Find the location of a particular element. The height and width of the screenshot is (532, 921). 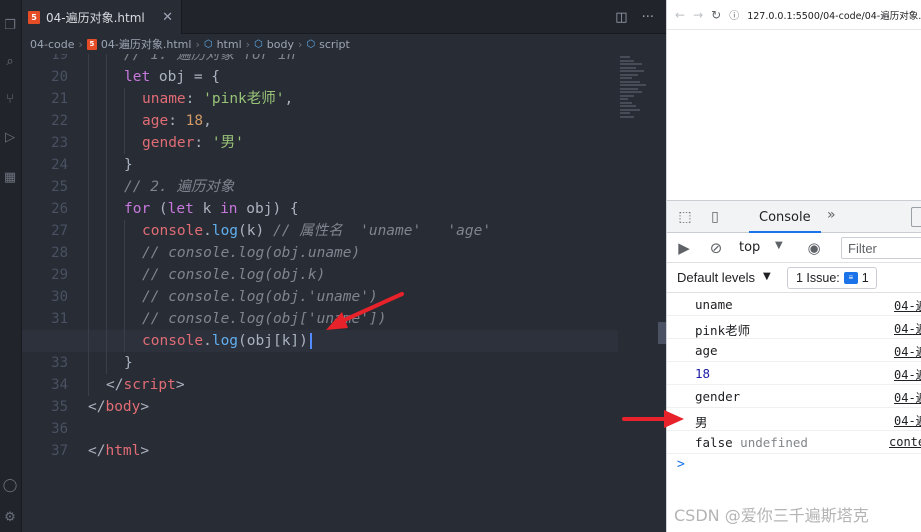

line-number: 34 is located at coordinates (59, 385).